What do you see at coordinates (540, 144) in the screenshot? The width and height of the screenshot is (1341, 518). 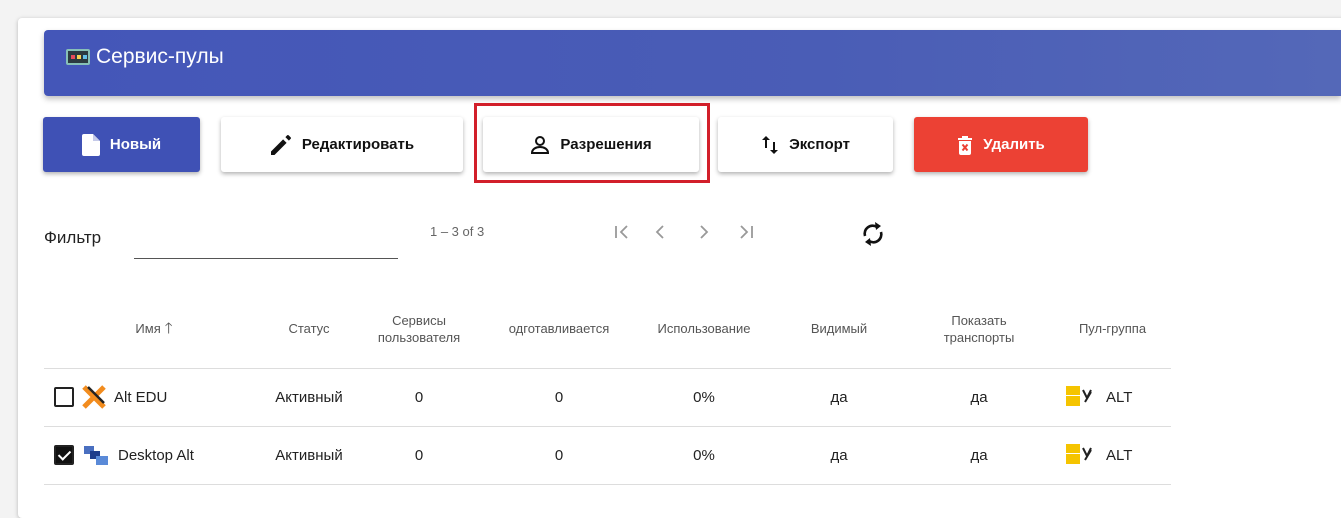 I see `user-icon` at bounding box center [540, 144].